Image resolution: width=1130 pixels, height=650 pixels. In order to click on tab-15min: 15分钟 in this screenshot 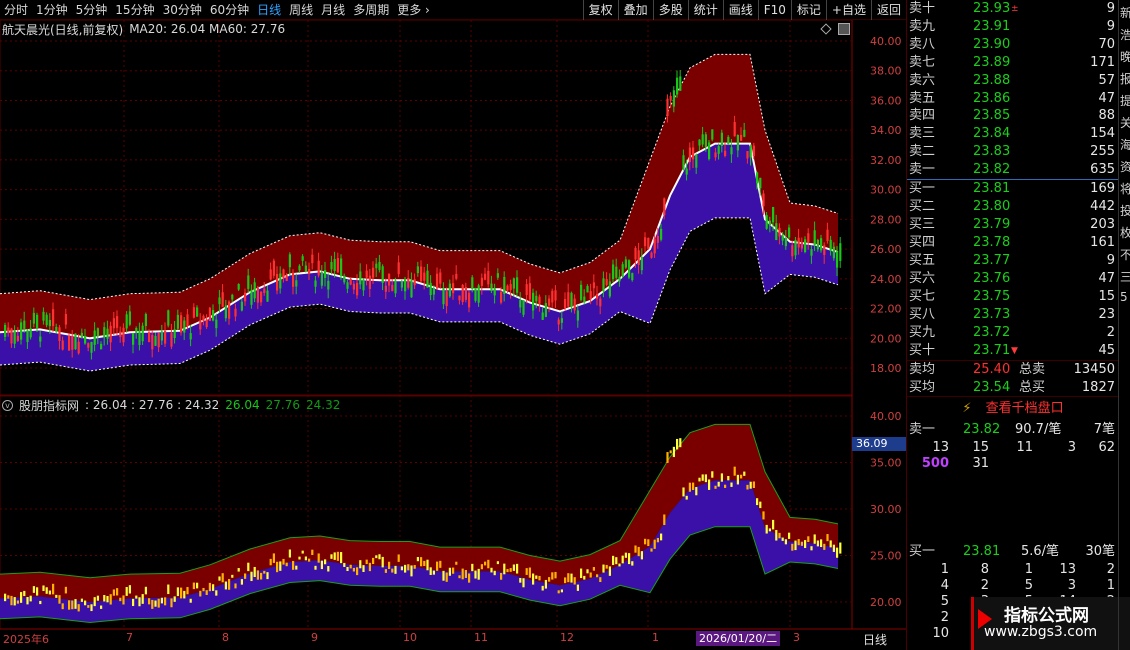, I will do `click(134, 10)`.